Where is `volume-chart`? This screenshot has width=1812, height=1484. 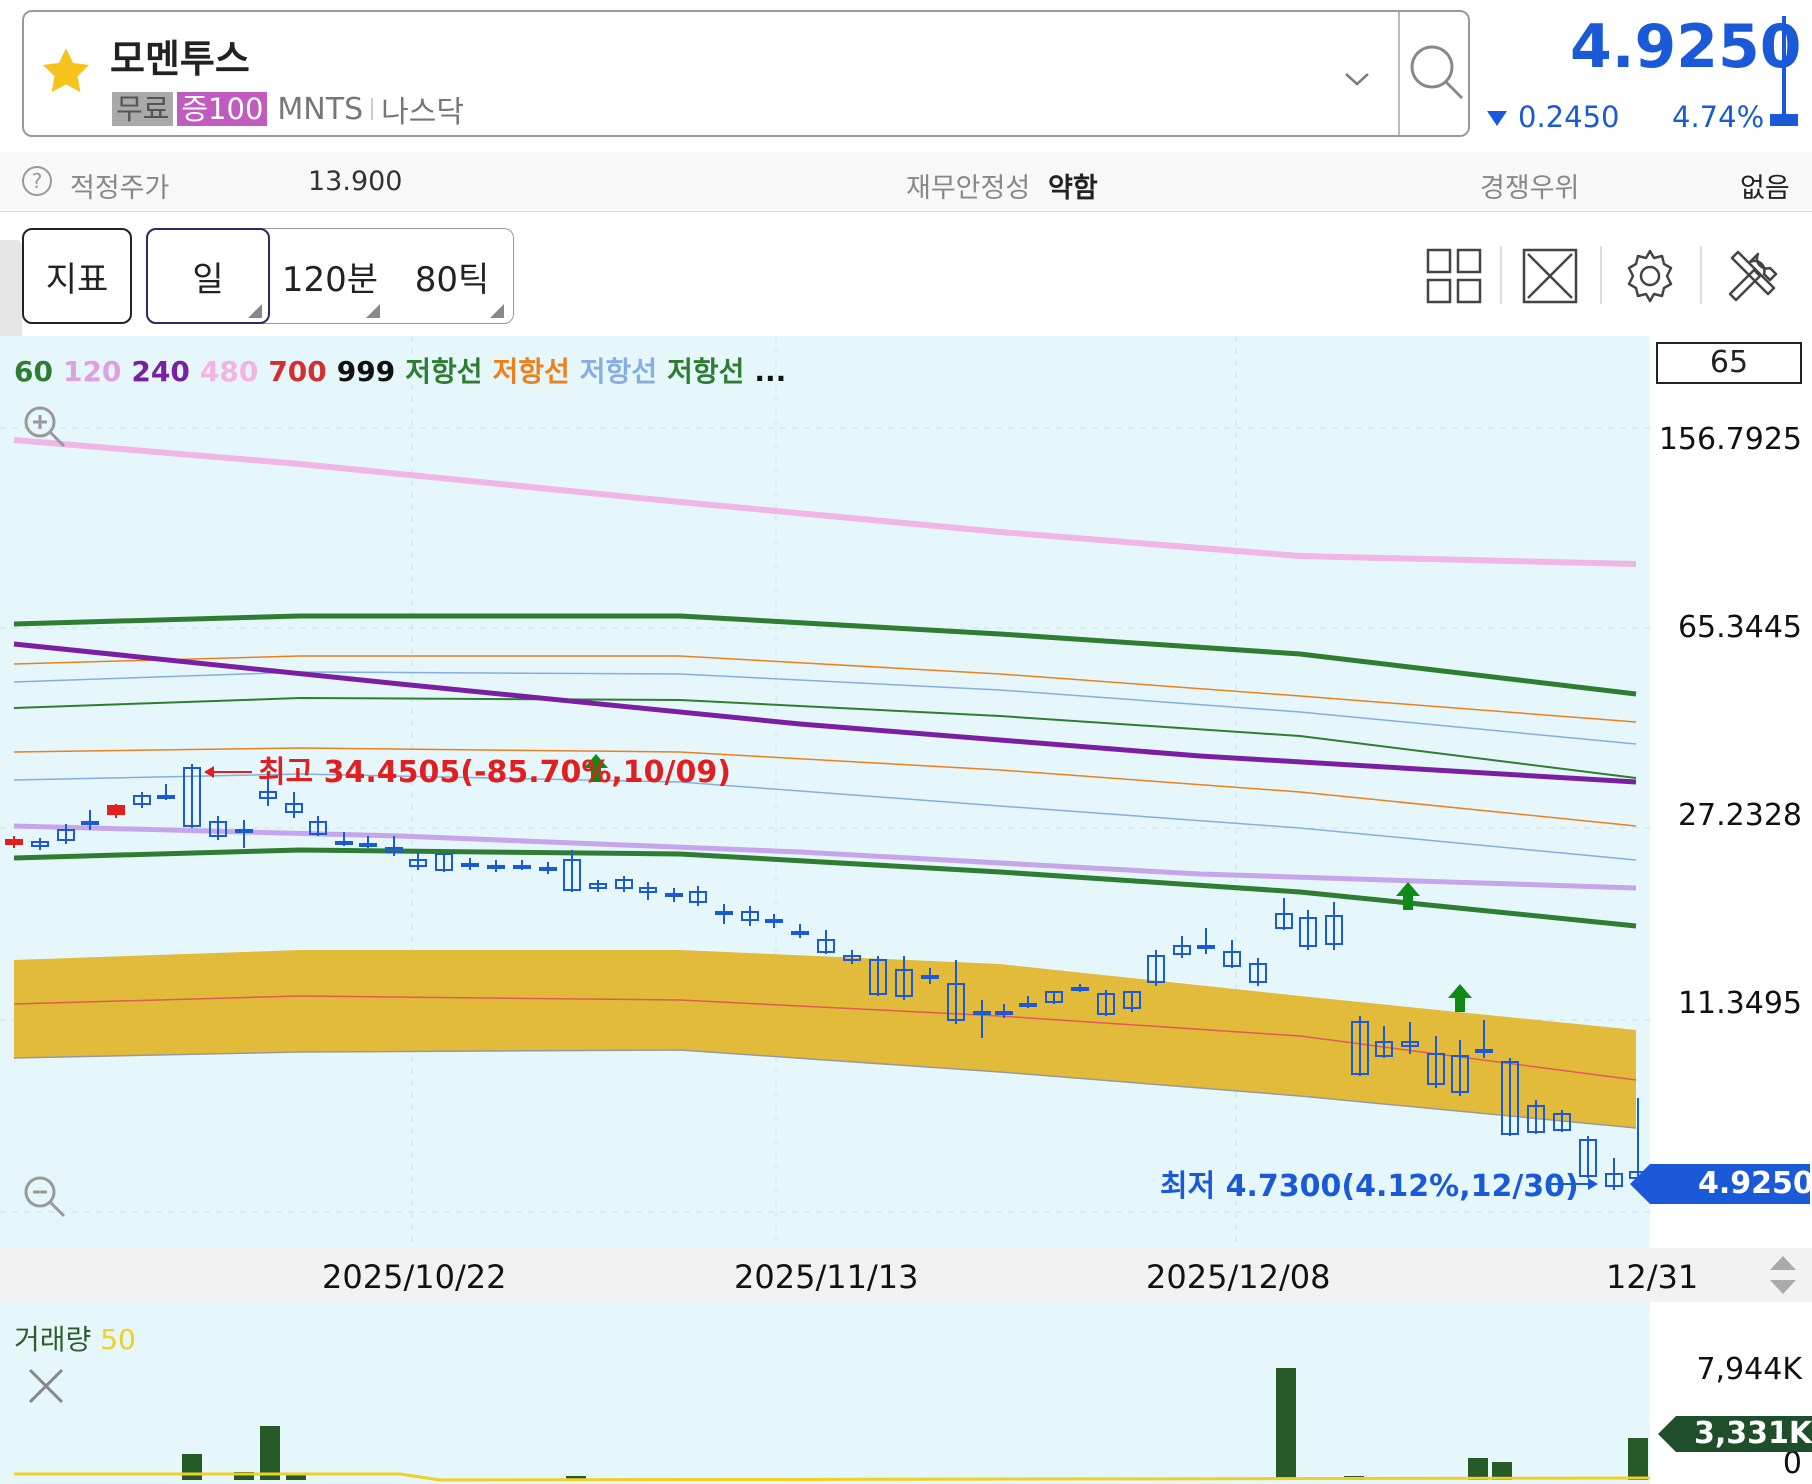 volume-chart is located at coordinates (825, 1393).